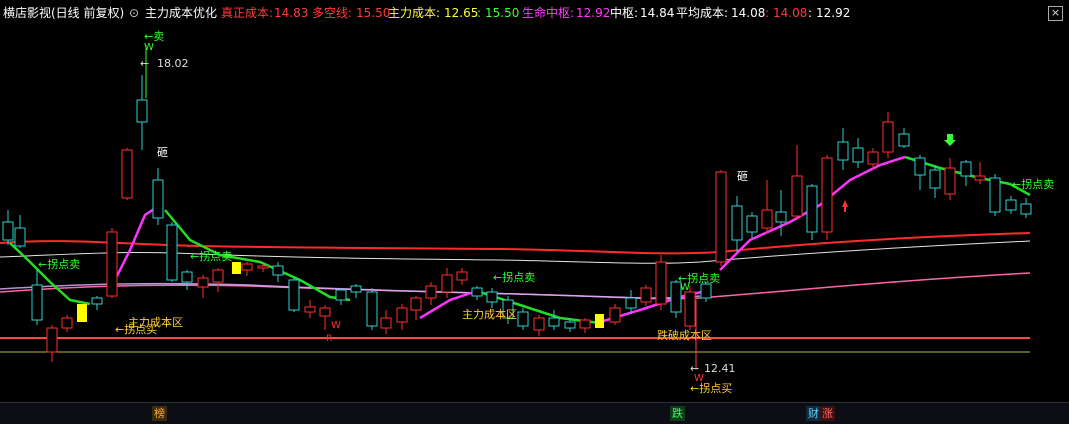 The height and width of the screenshot is (424, 1069). What do you see at coordinates (515, 243) in the screenshot?
I see `red-cost-line` at bounding box center [515, 243].